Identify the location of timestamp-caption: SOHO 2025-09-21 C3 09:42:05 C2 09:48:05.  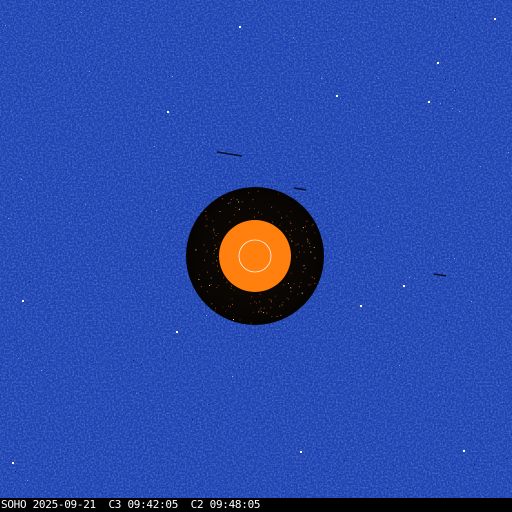
(131, 504).